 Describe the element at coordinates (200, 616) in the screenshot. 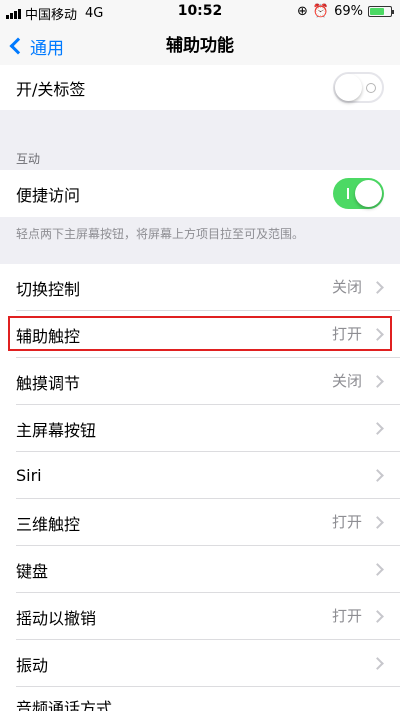

I see `list-item-shake-to-undo: 摇动以撤销 打开` at that location.